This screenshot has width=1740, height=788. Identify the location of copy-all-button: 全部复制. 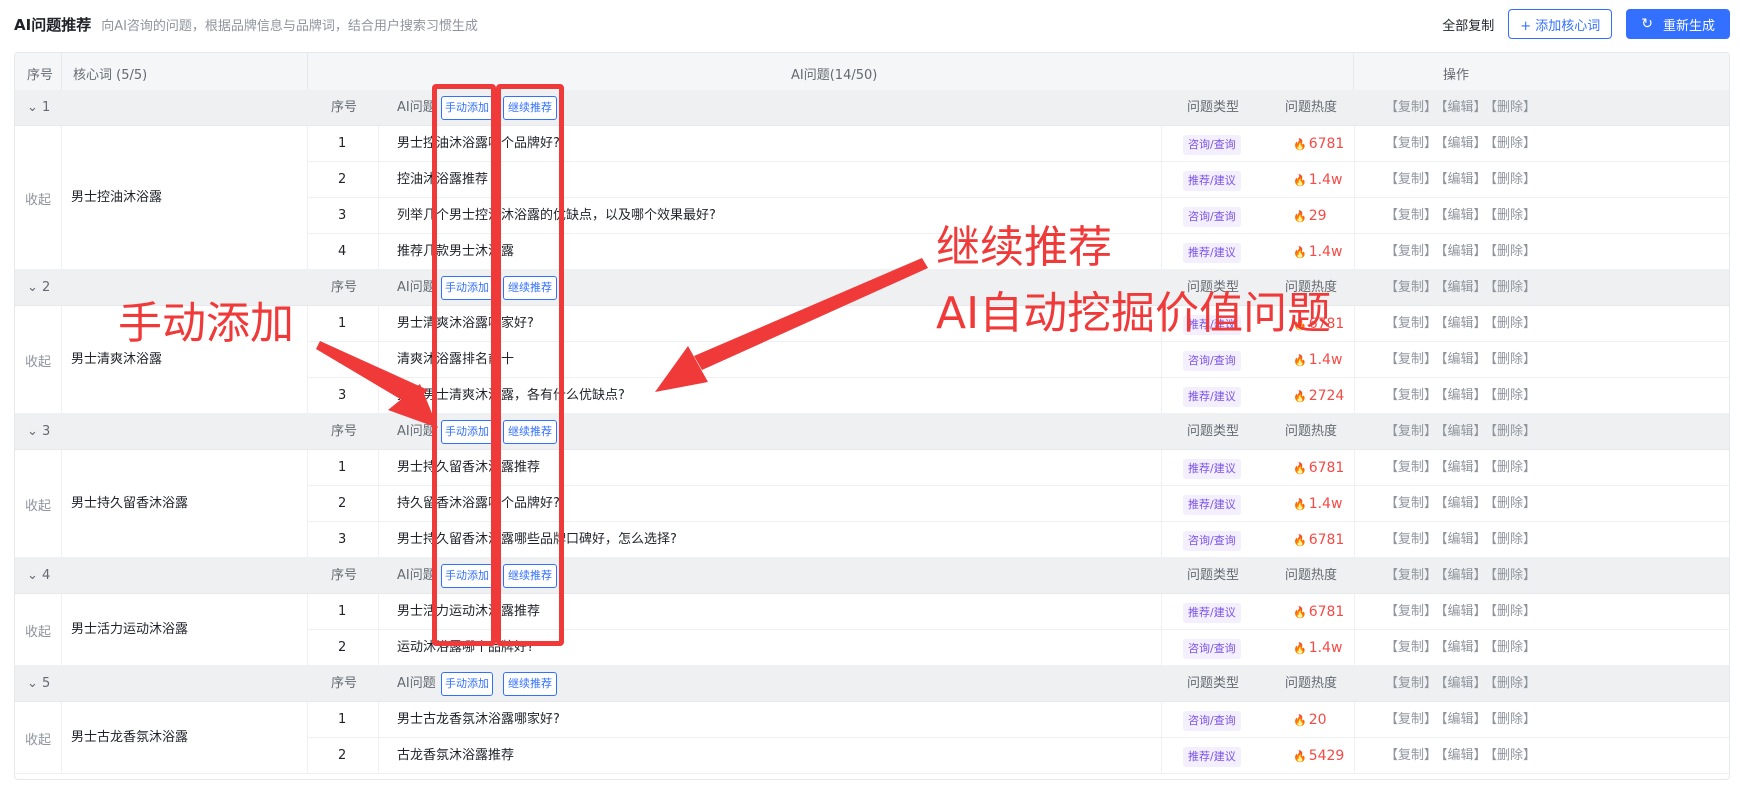
(1468, 24).